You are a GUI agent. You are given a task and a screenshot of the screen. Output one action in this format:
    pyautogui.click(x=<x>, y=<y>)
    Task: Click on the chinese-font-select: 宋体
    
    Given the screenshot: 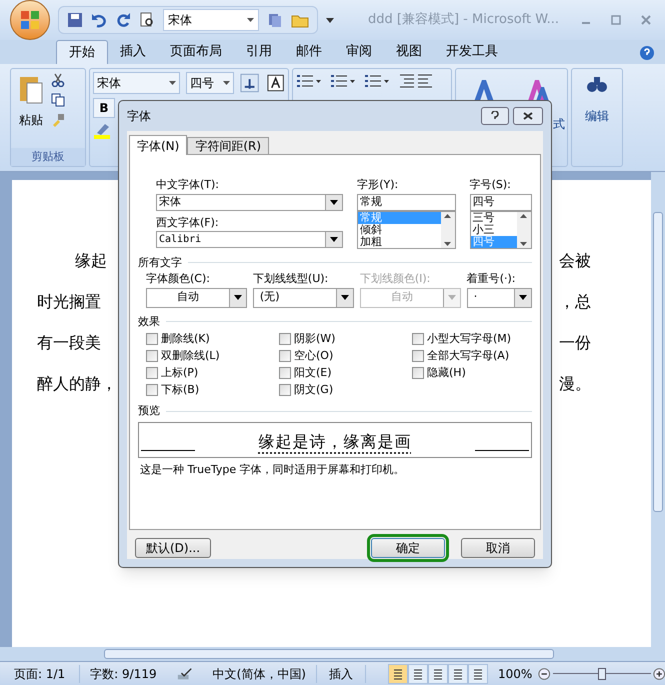 What is the action you would take?
    pyautogui.click(x=250, y=202)
    